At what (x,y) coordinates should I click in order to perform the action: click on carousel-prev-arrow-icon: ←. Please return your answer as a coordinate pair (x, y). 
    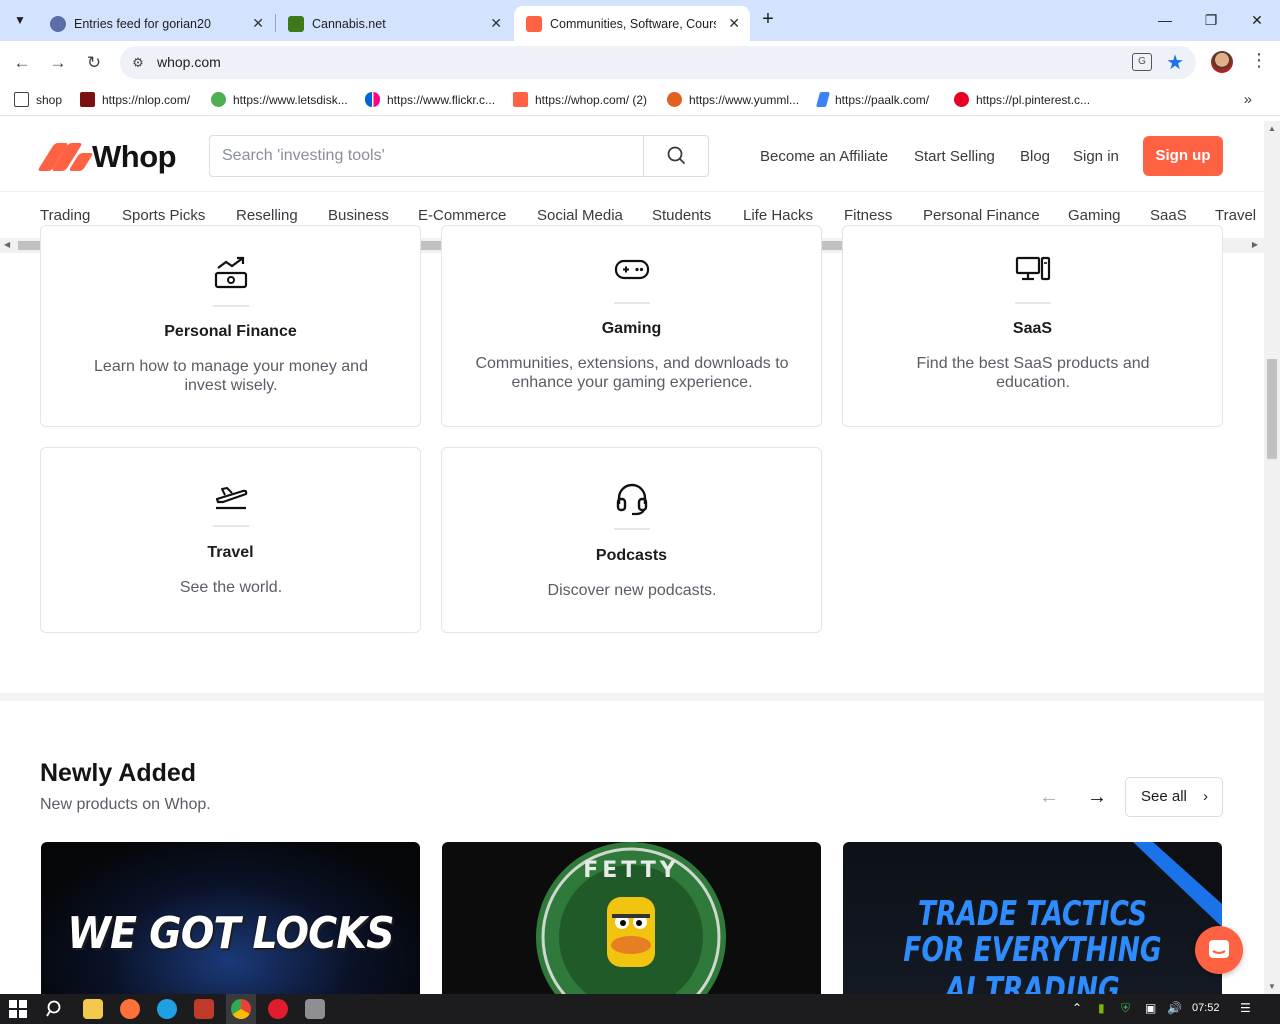
    Looking at the image, I should click on (1049, 797).